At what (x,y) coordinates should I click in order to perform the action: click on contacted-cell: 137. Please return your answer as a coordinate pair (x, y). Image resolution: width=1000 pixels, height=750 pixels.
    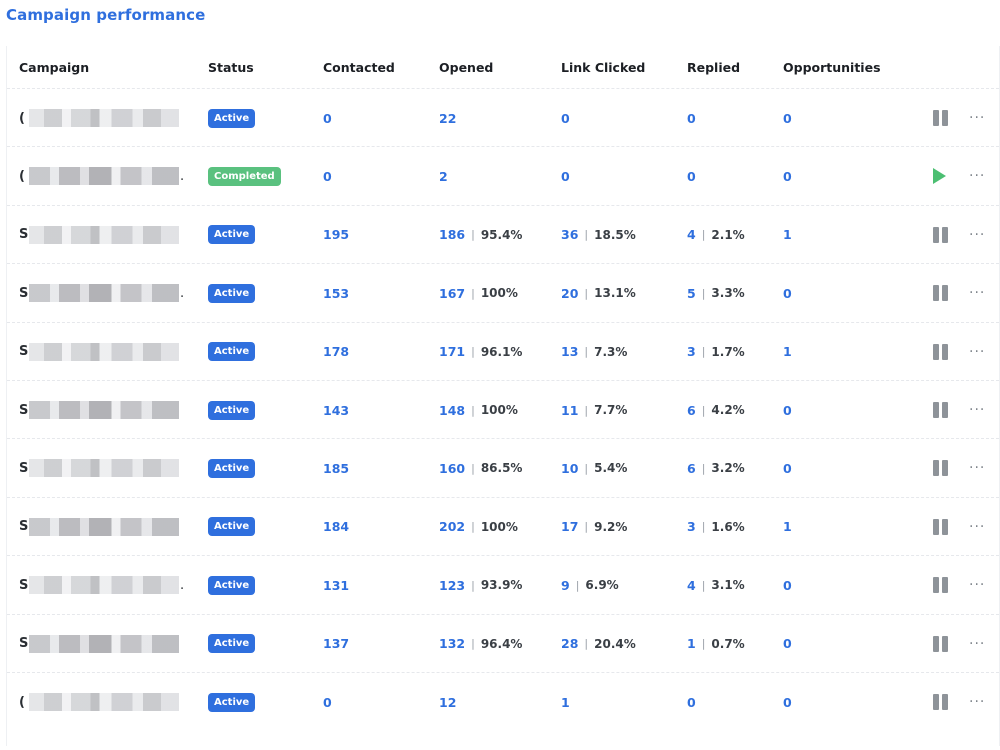
    Looking at the image, I should click on (336, 644).